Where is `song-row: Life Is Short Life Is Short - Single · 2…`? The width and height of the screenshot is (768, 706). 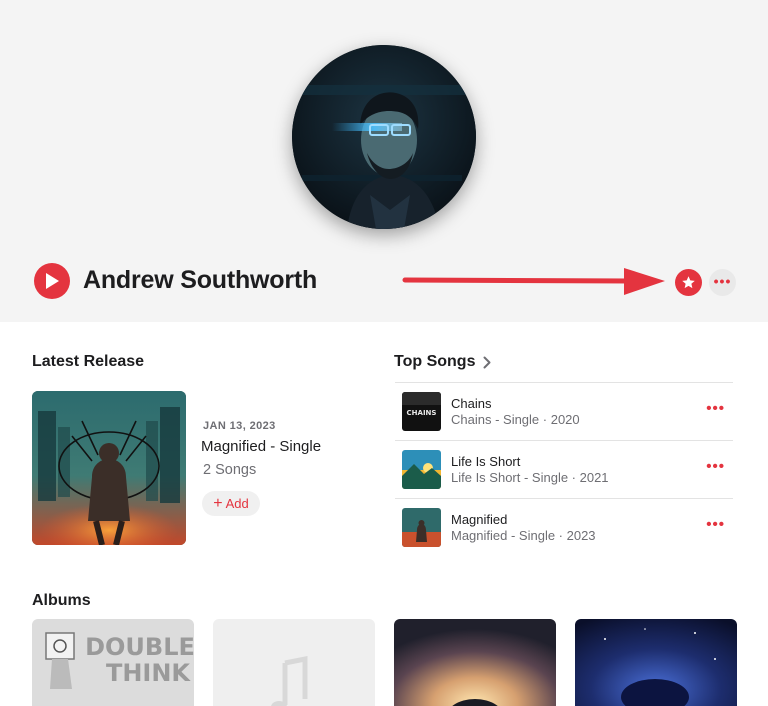 song-row: Life Is Short Life Is Short - Single · 2… is located at coordinates (564, 469).